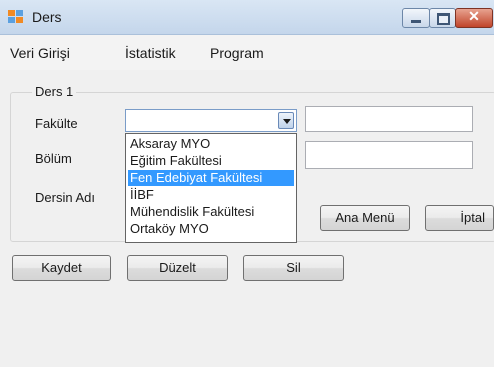 This screenshot has height=367, width=494. What do you see at coordinates (416, 21) in the screenshot?
I see `minimize-icon` at bounding box center [416, 21].